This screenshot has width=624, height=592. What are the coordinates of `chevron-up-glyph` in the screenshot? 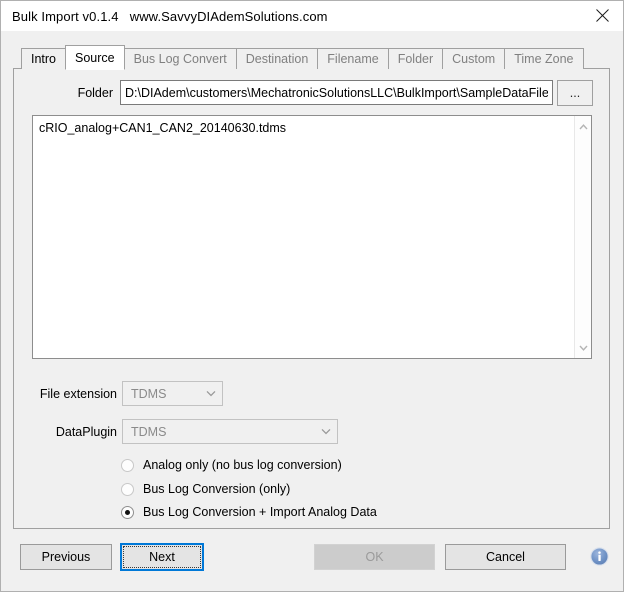 It's located at (583, 126).